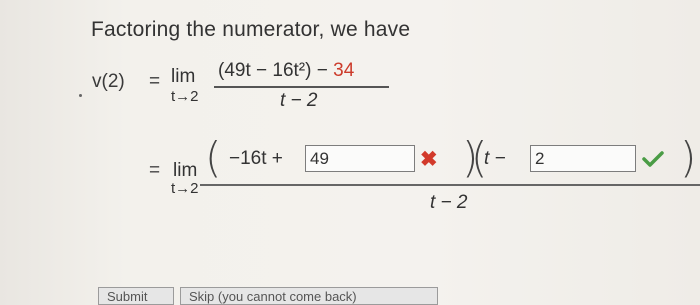 The width and height of the screenshot is (700, 305). Describe the element at coordinates (256, 158) in the screenshot. I see `first-term: −16t +` at that location.